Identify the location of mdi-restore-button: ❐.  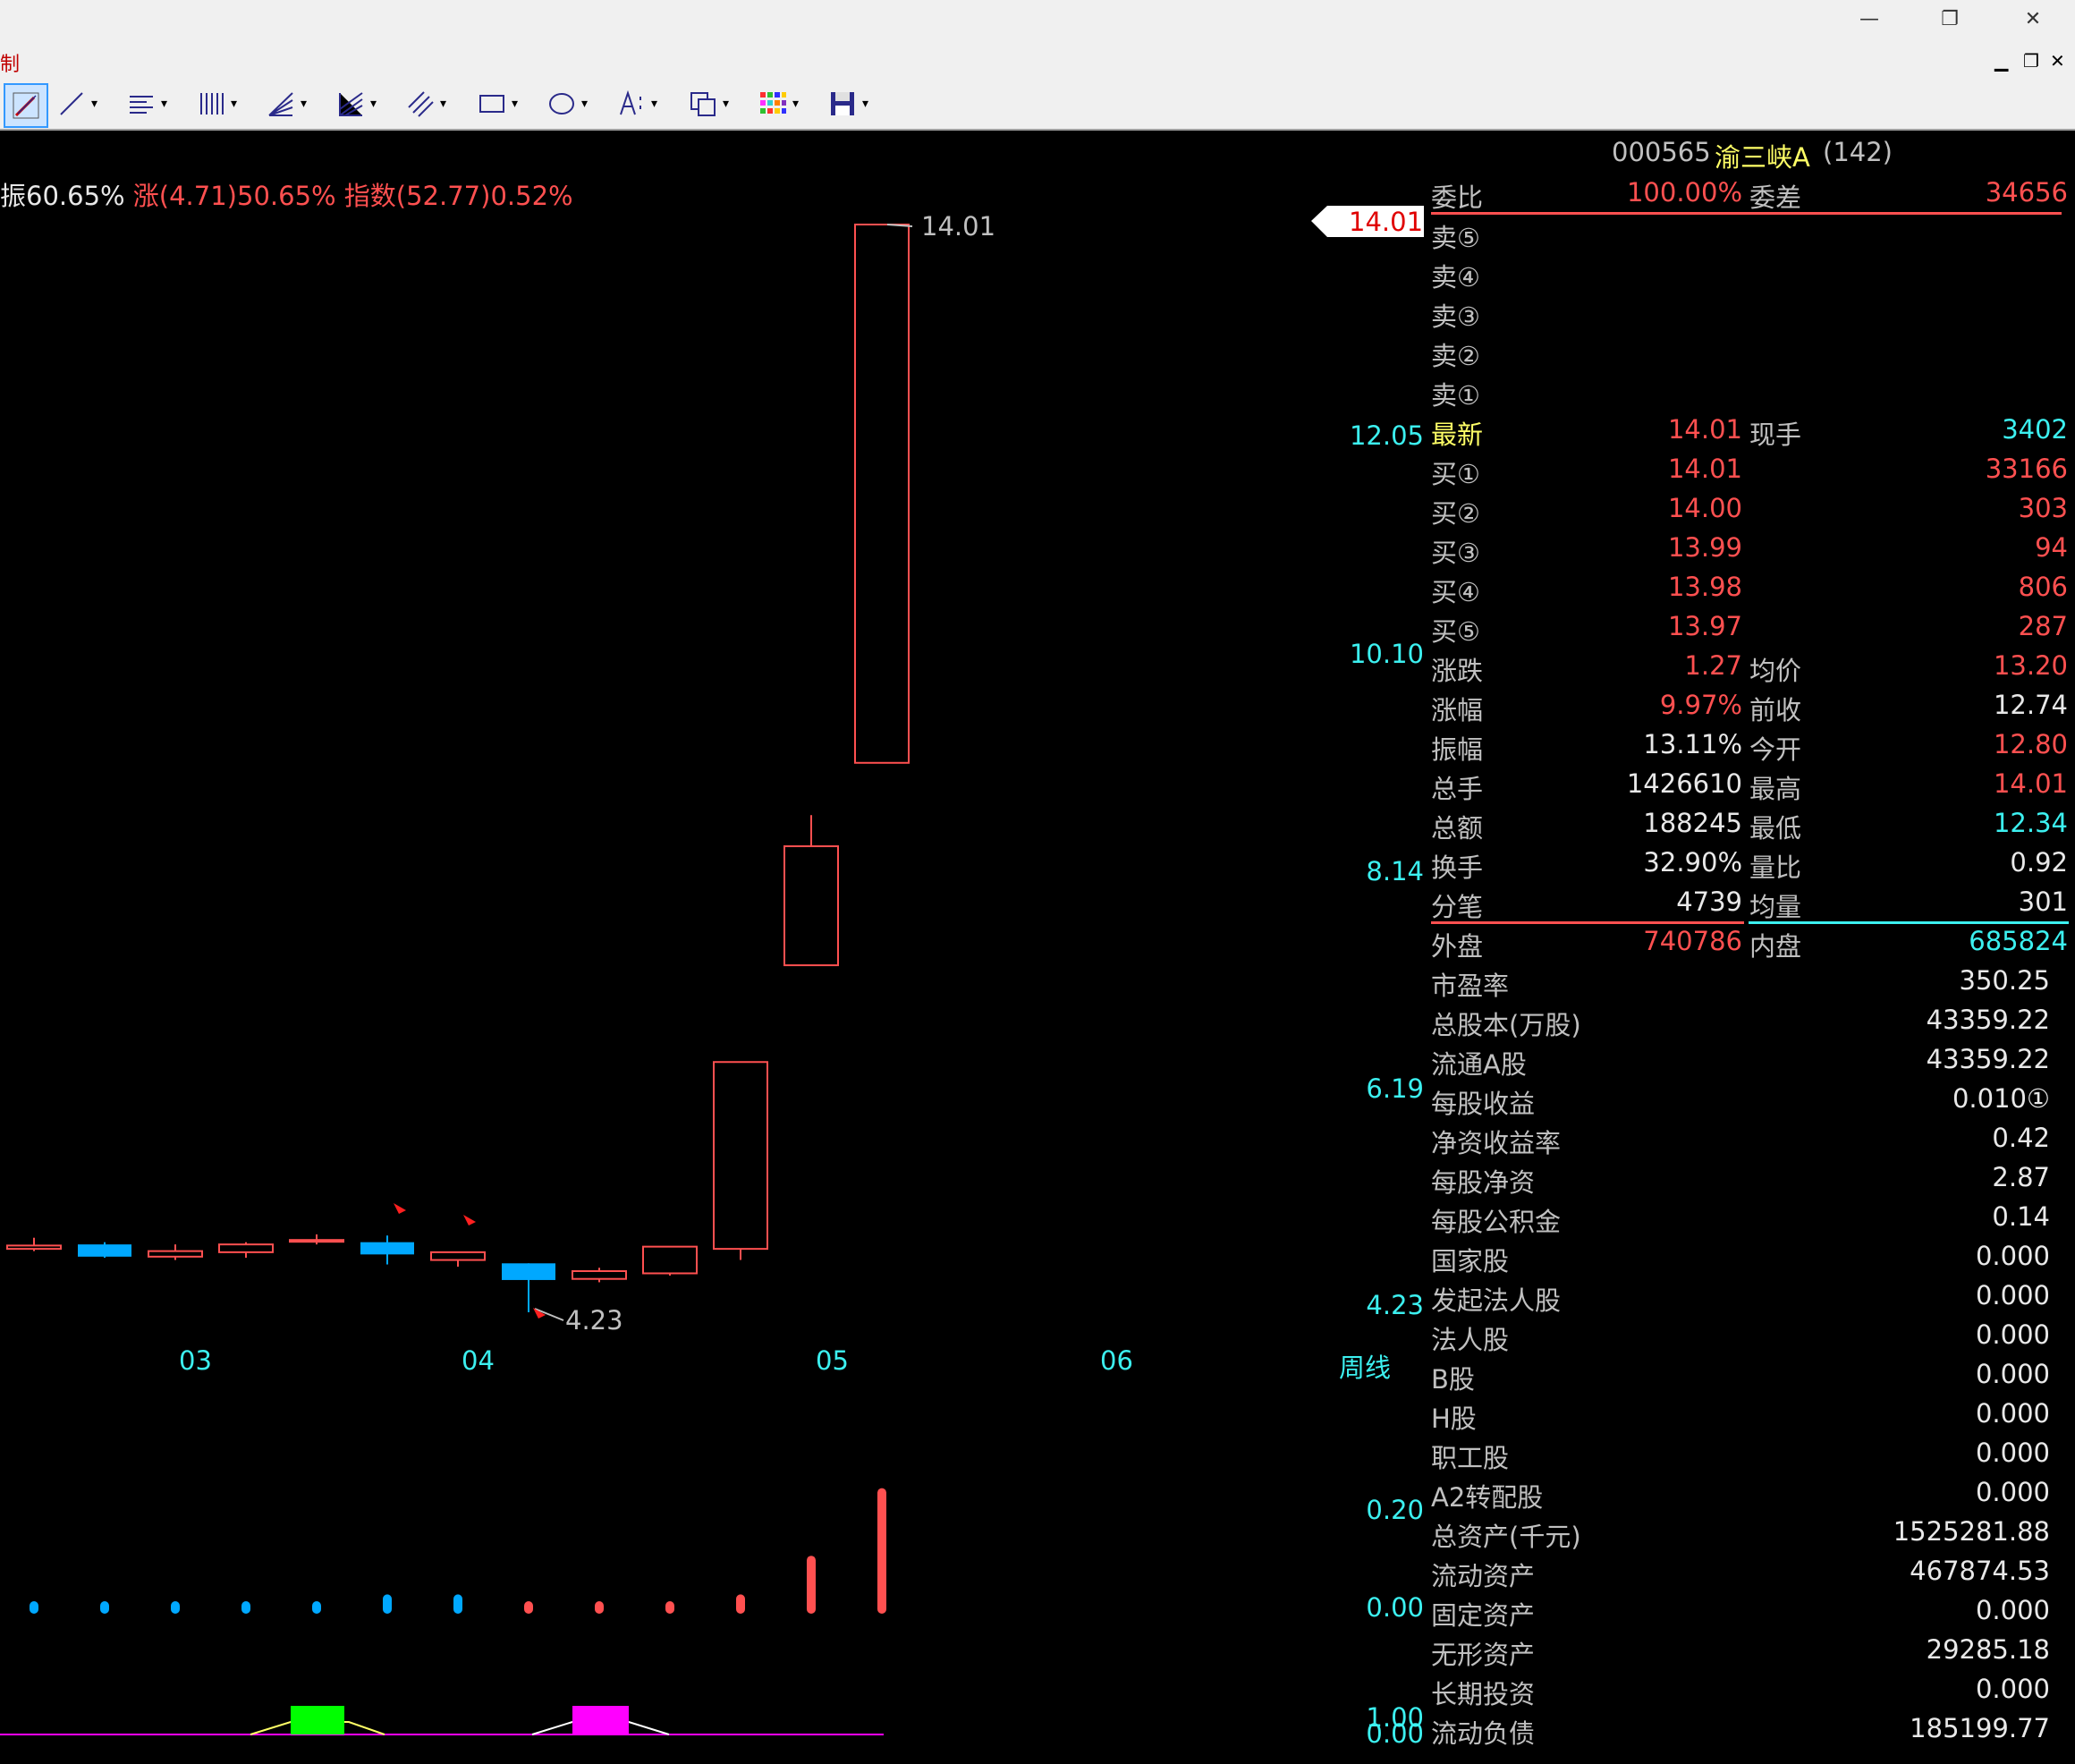
(2031, 61).